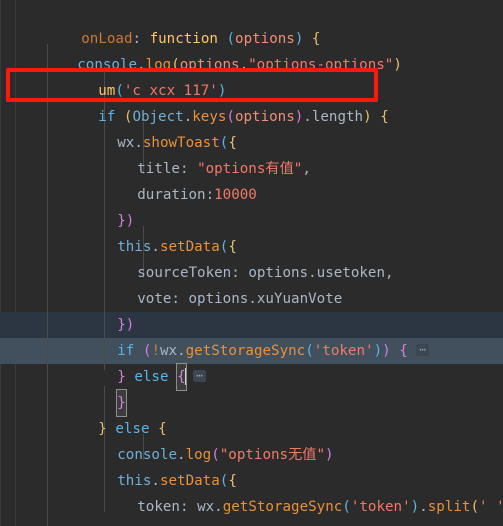 This screenshot has height=526, width=503. I want to click on token-function-kw: function, so click(183, 39).